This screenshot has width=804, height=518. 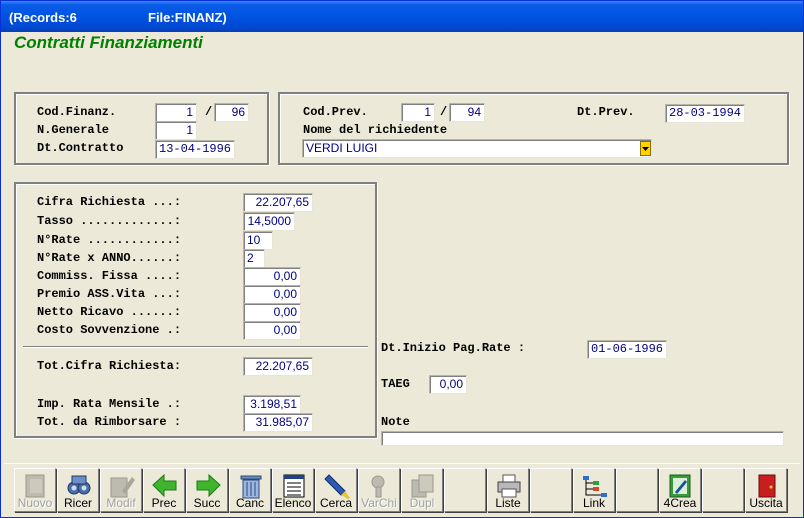 What do you see at coordinates (109, 258) in the screenshot?
I see `nrate-anno-label: N°Rate x ANNO......:` at bounding box center [109, 258].